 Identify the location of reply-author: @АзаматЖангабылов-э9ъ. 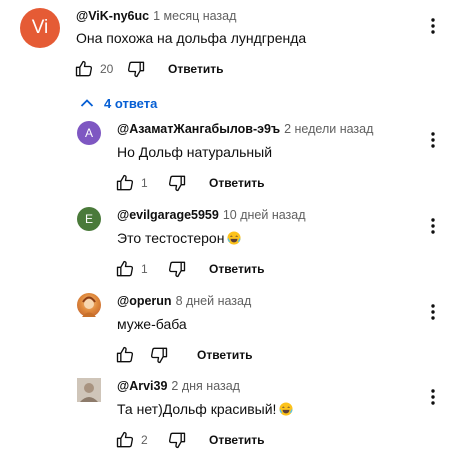
(198, 129).